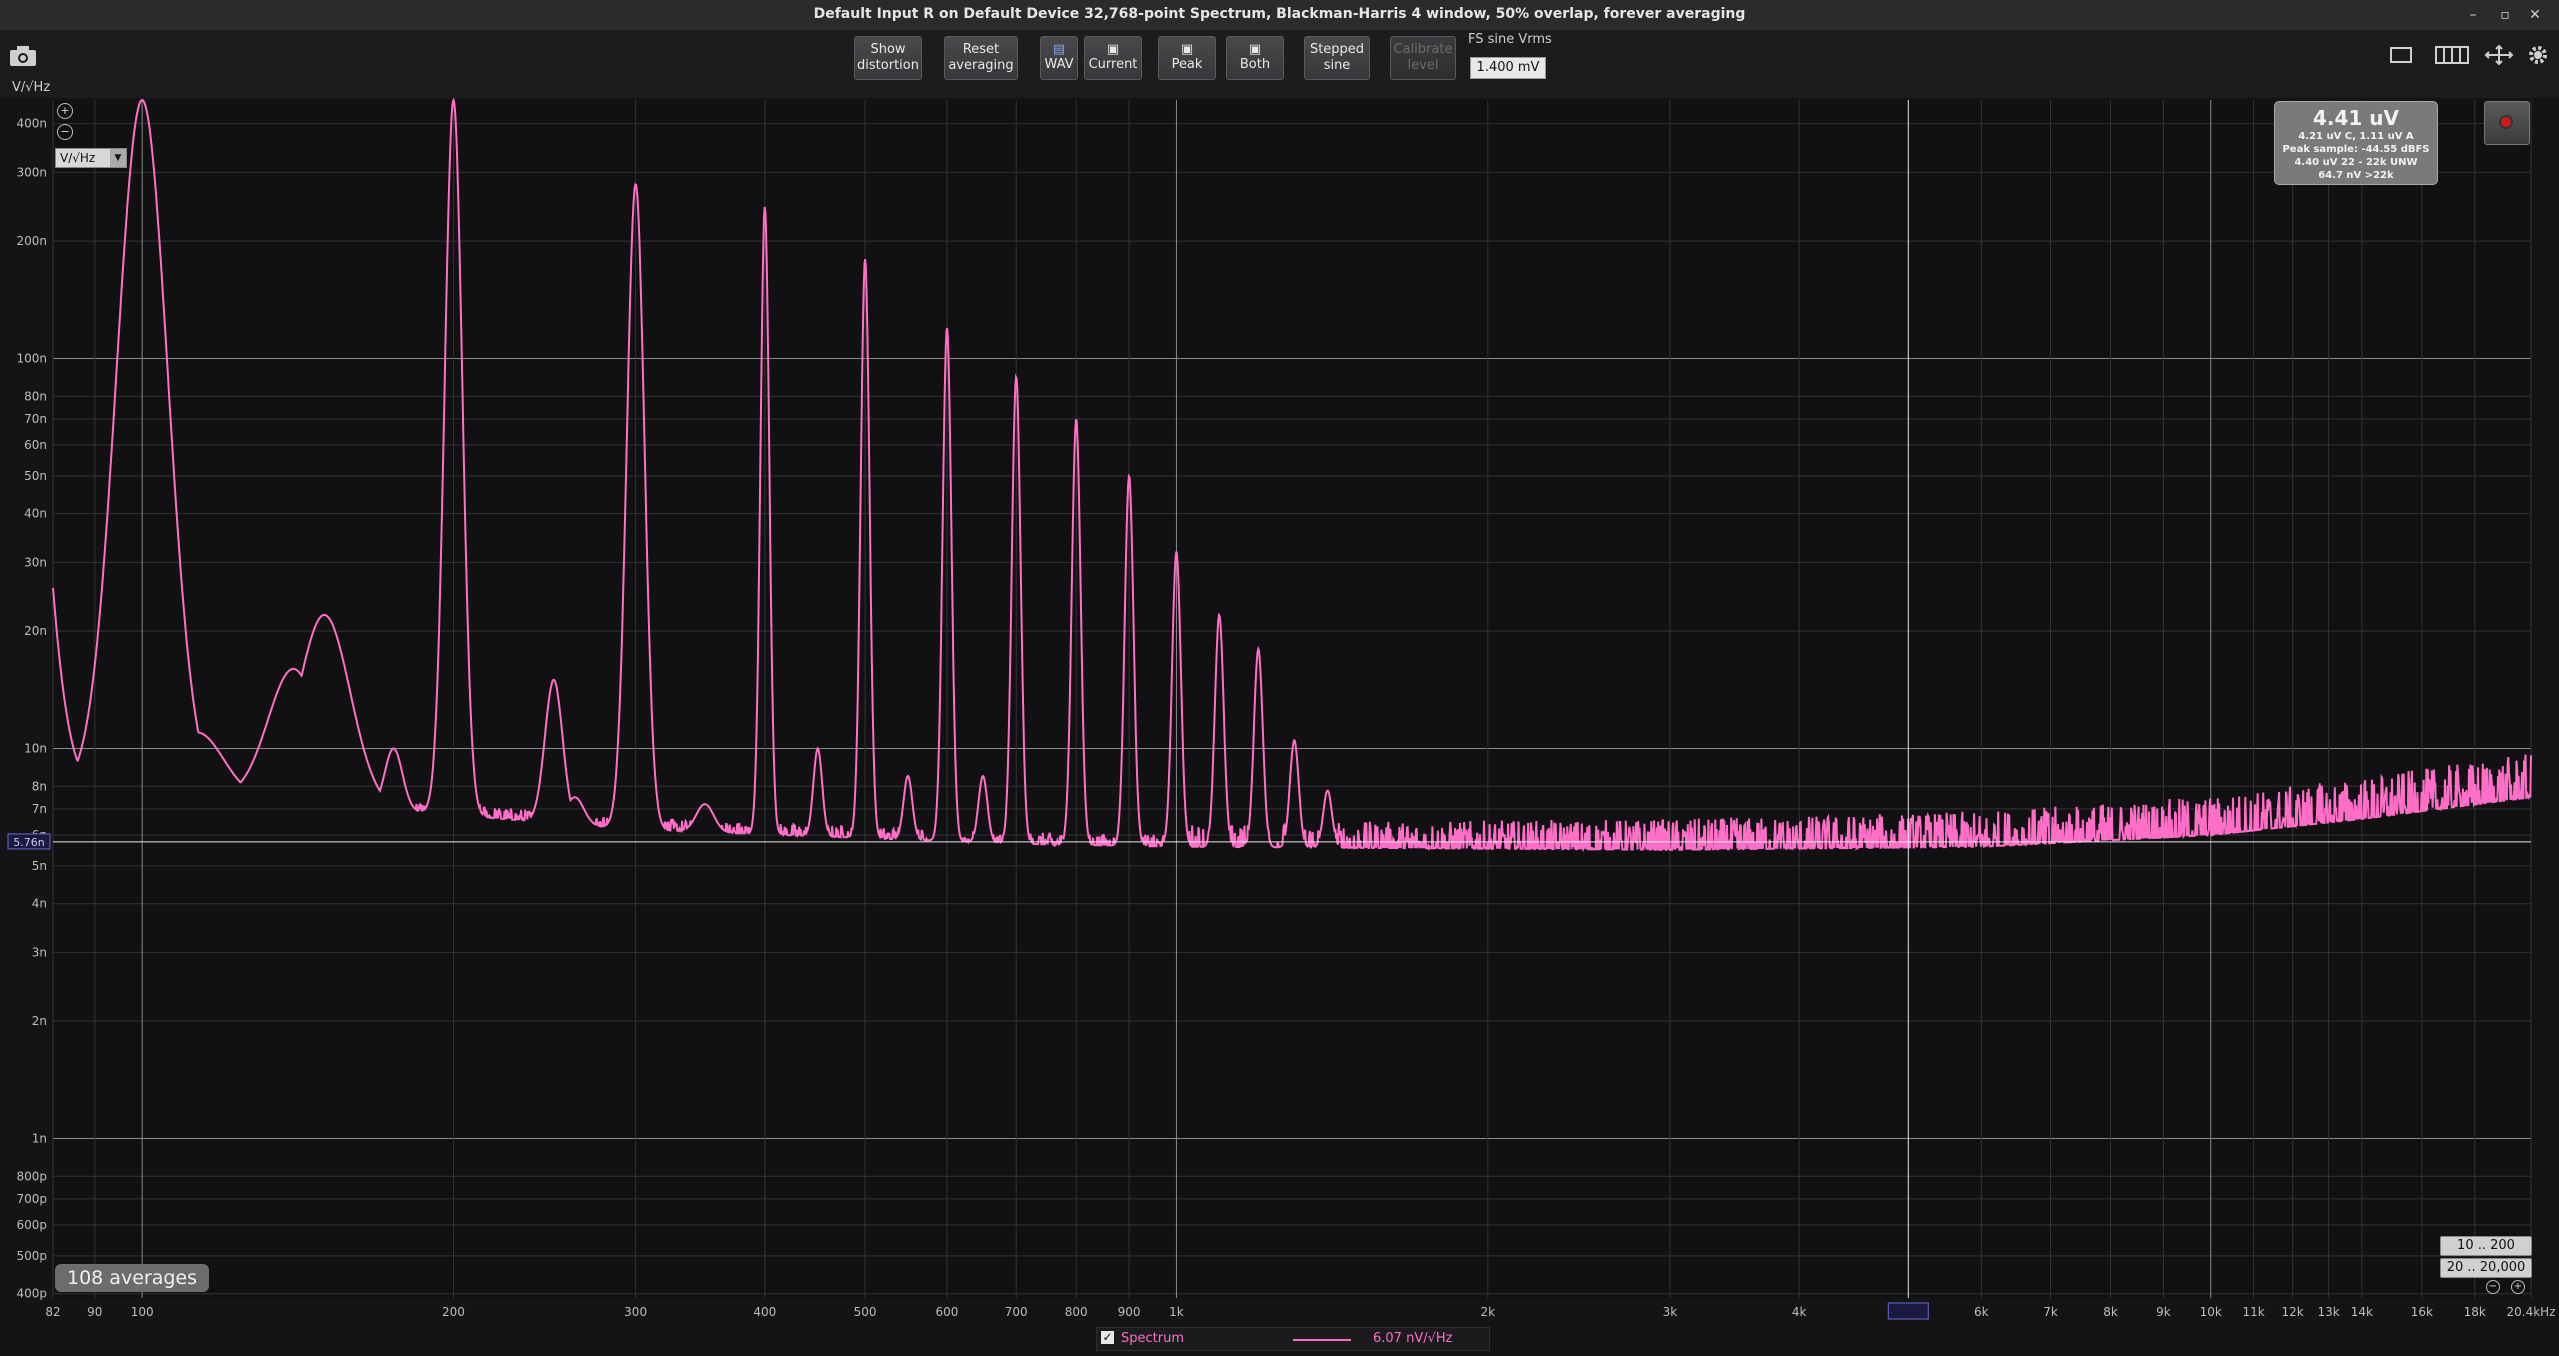  Describe the element at coordinates (78, 158) in the screenshot. I see `unit-select-value: V/√Hz` at that location.